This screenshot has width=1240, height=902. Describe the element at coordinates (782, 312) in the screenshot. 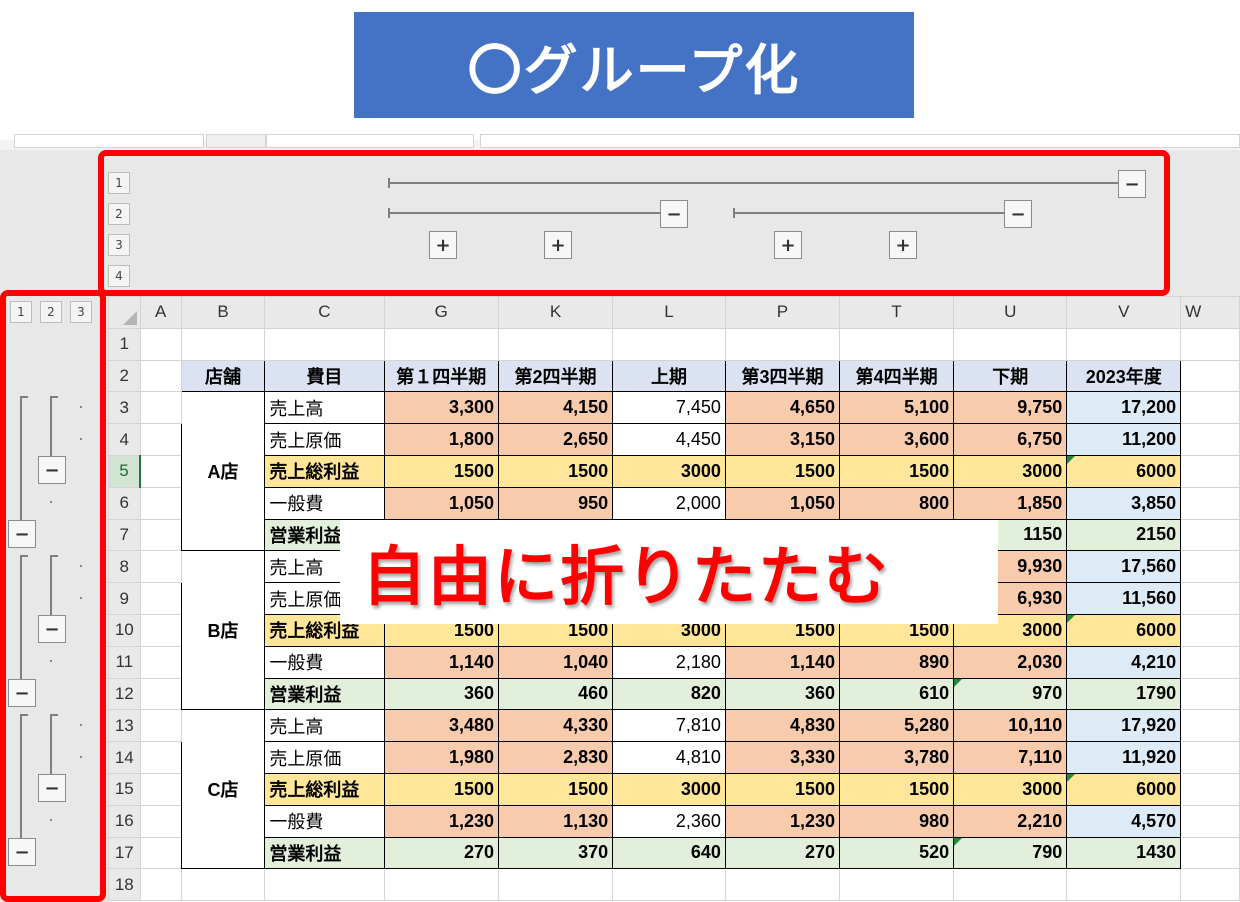

I see `column-header-p: P` at that location.